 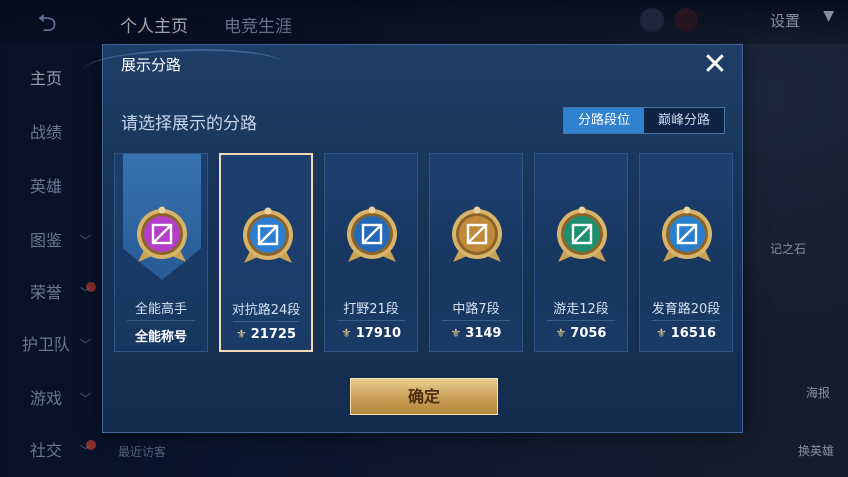 I want to click on clash-lane-icon, so click(x=268, y=235).